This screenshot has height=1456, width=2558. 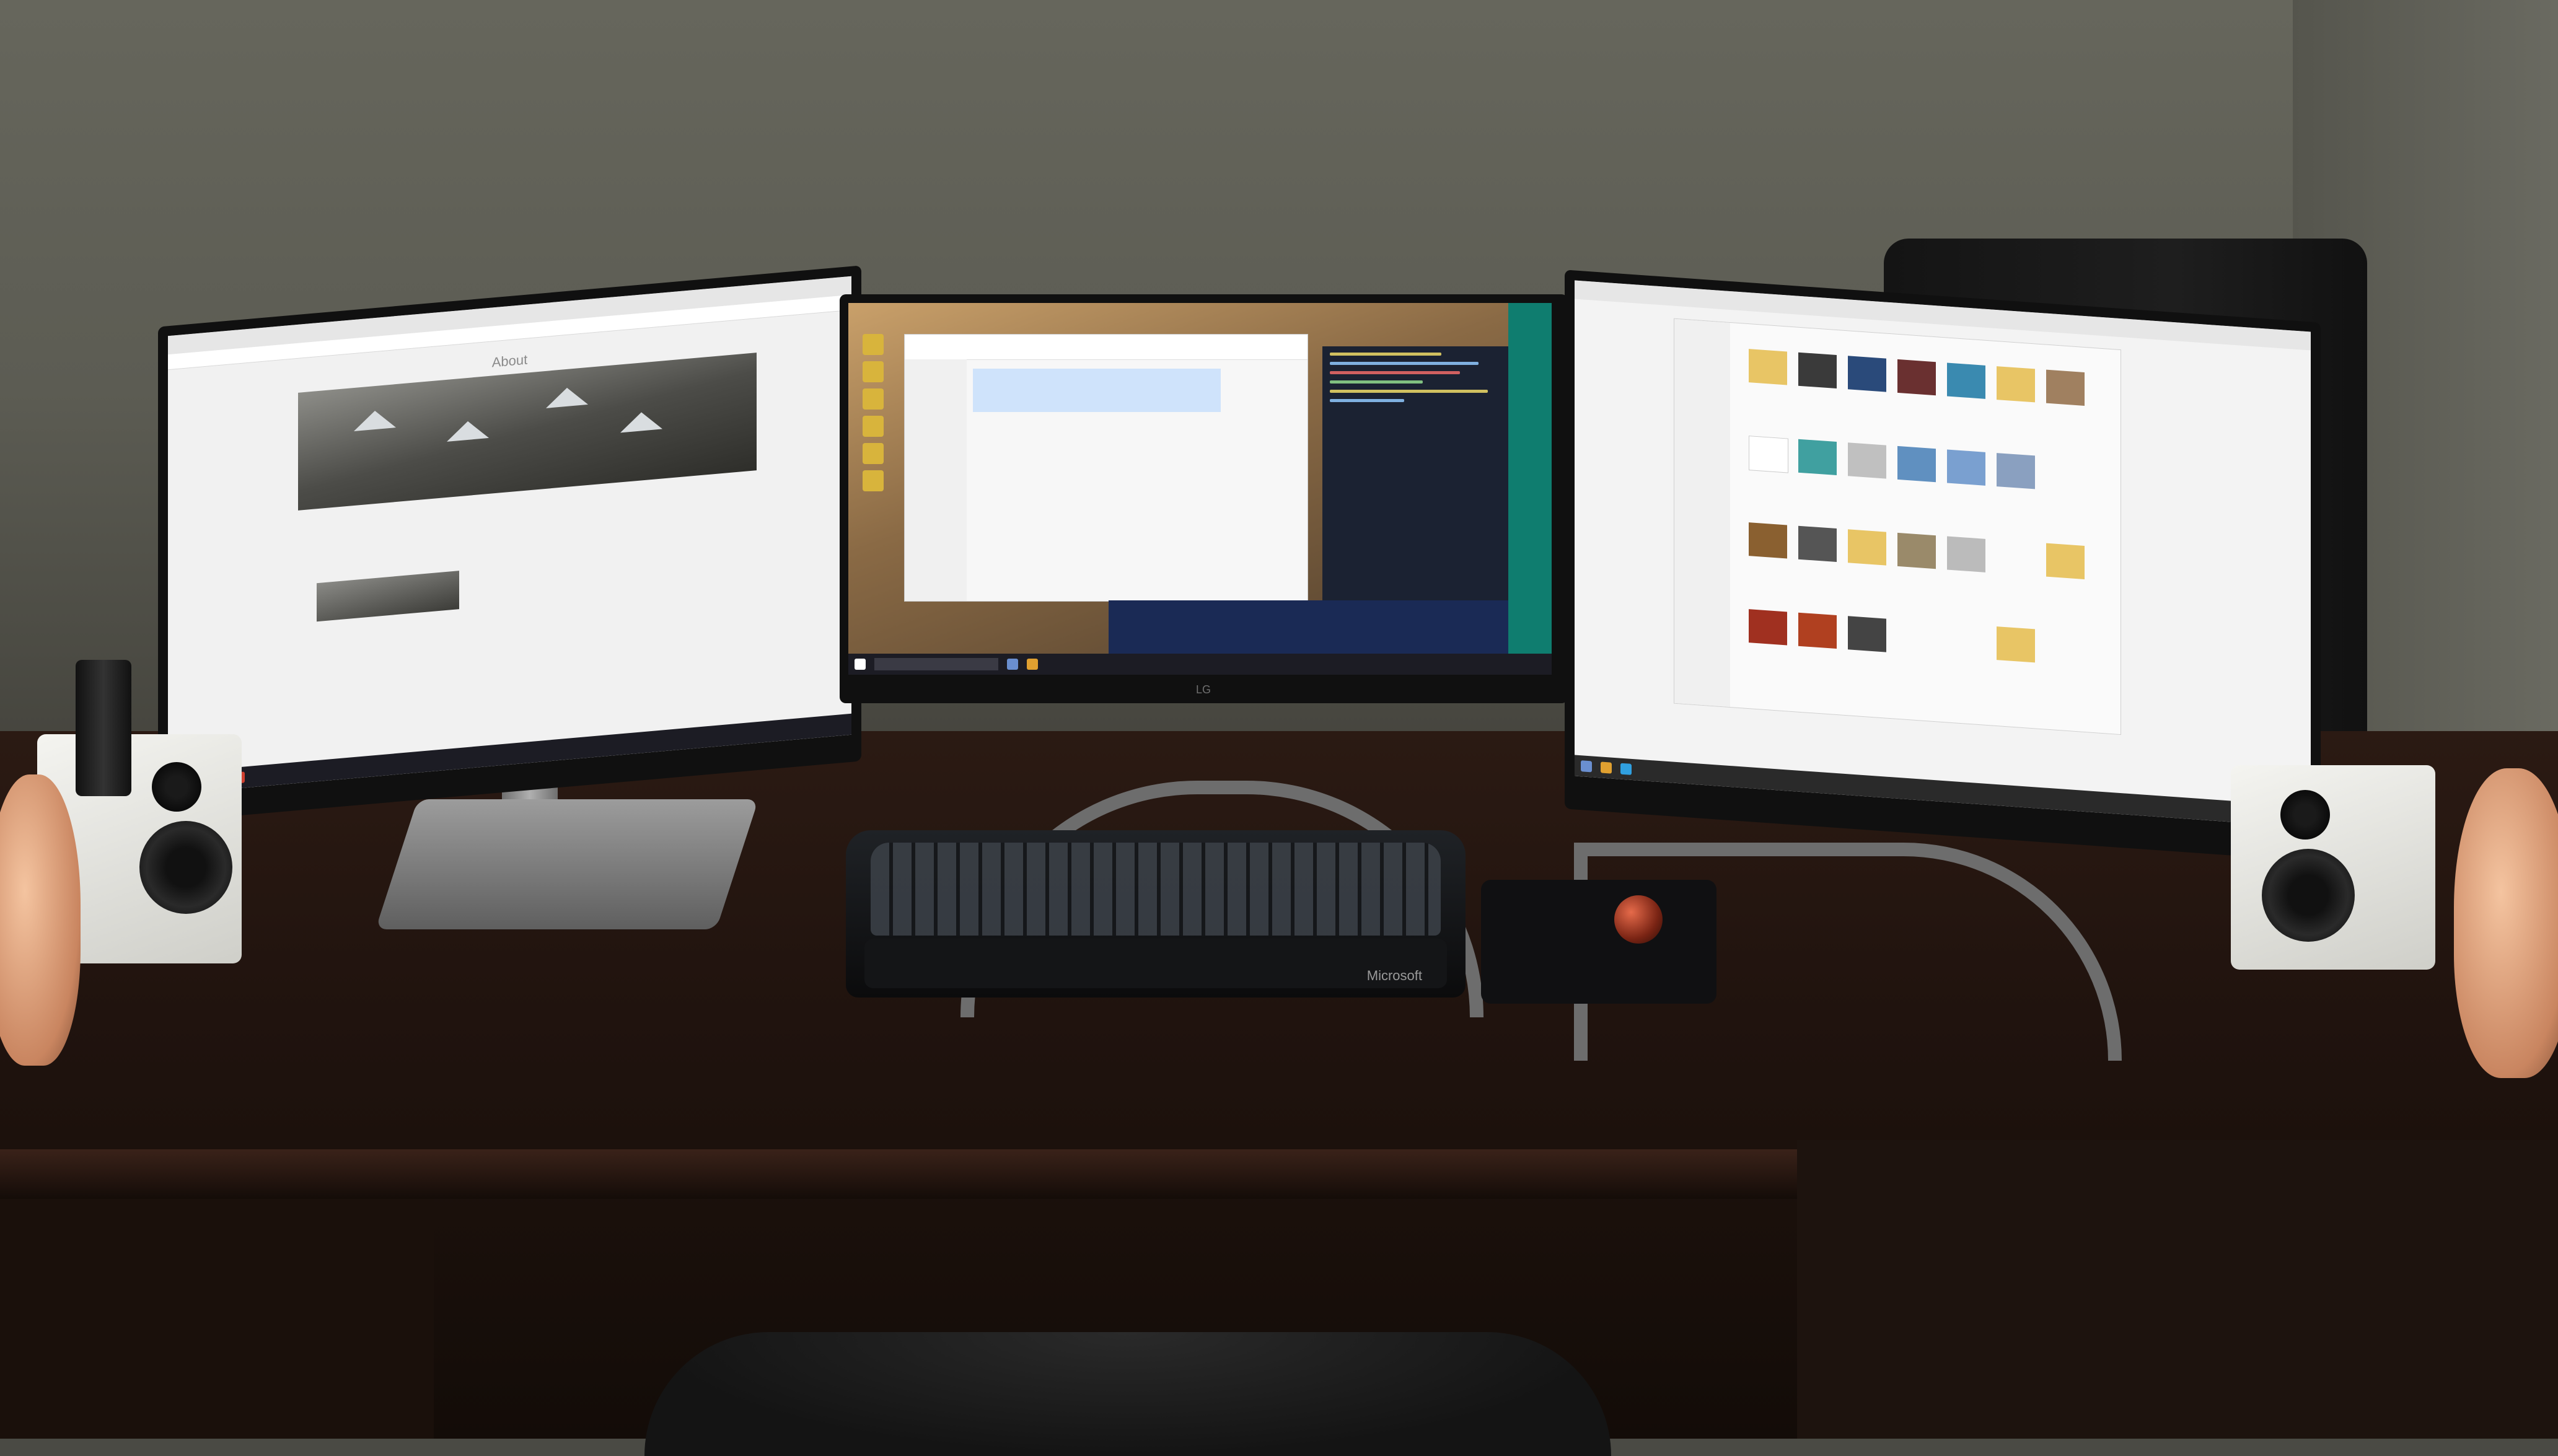 I want to click on keyboard: Microsoft, so click(x=1156, y=914).